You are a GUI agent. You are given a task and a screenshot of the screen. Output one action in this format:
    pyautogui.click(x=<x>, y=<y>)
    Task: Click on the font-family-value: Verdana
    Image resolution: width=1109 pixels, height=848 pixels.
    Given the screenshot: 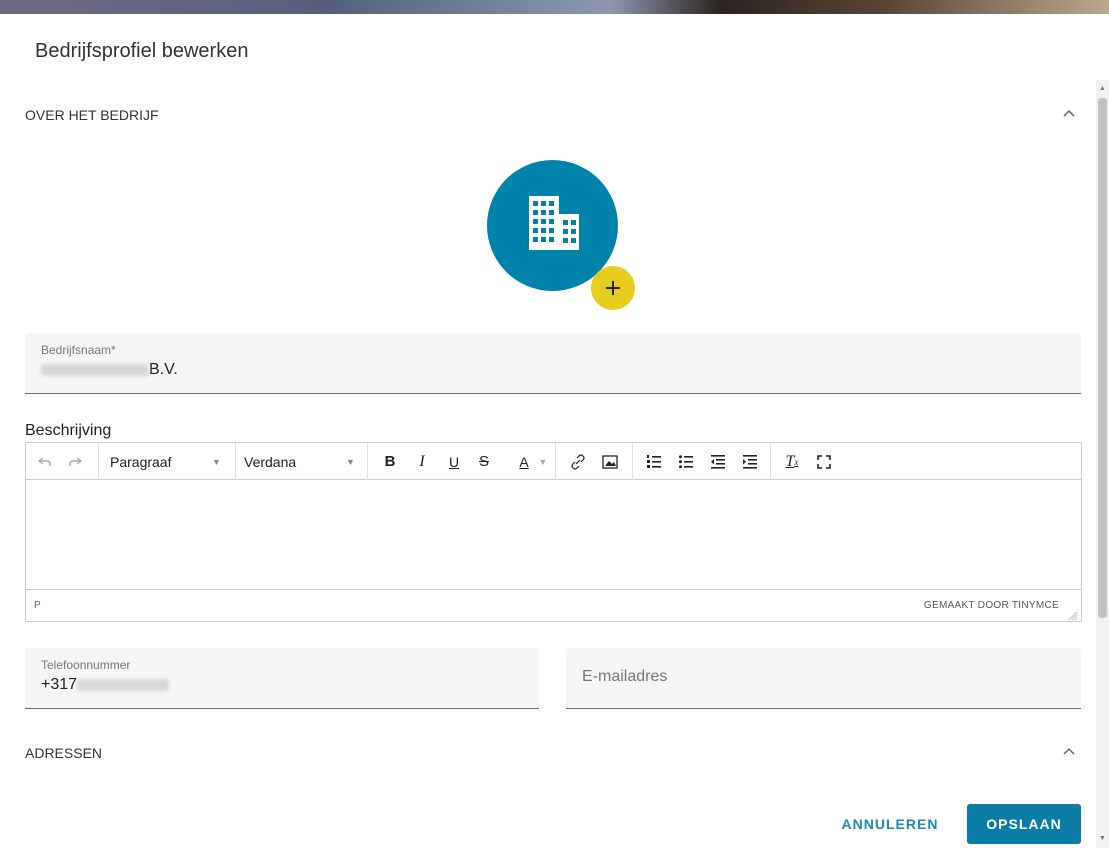 What is the action you would take?
    pyautogui.click(x=270, y=461)
    